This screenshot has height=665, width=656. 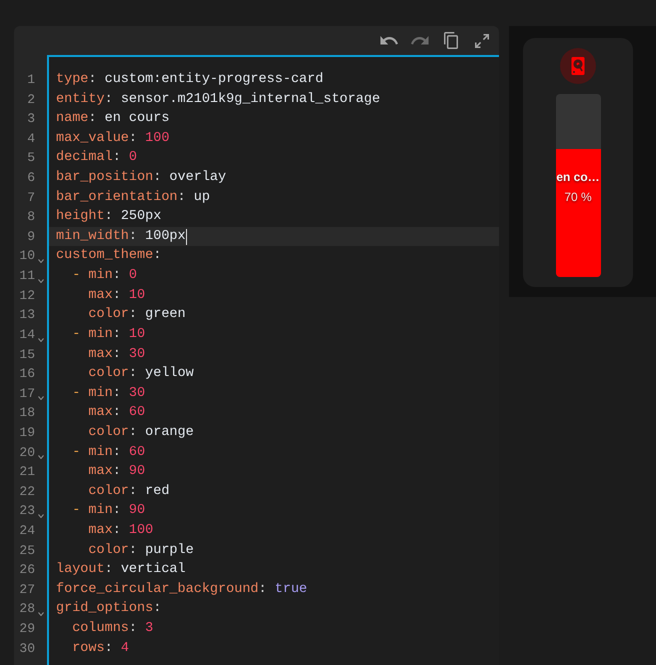 What do you see at coordinates (116, 413) in the screenshot?
I see `code-line: max: 60` at bounding box center [116, 413].